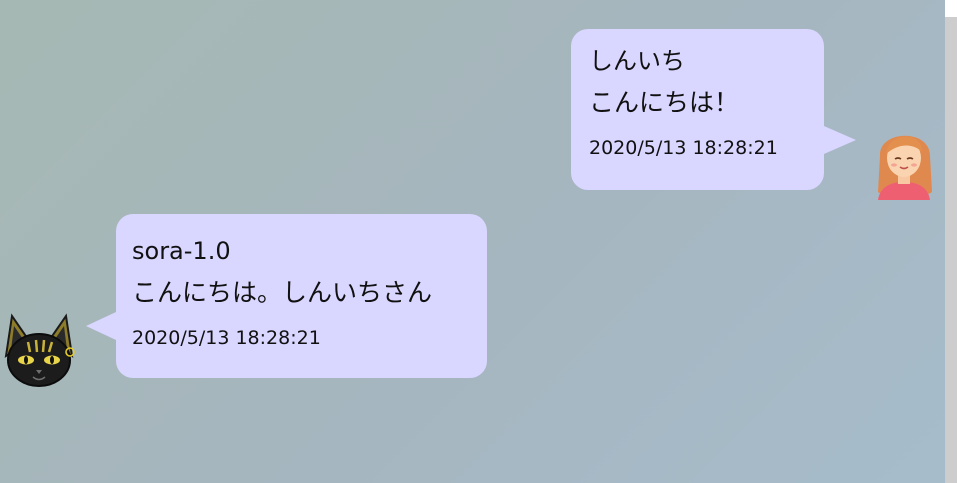 Image resolution: width=957 pixels, height=483 pixels. Describe the element at coordinates (282, 292) in the screenshot. I see `message-text: こんにちは。しんいちさん` at that location.